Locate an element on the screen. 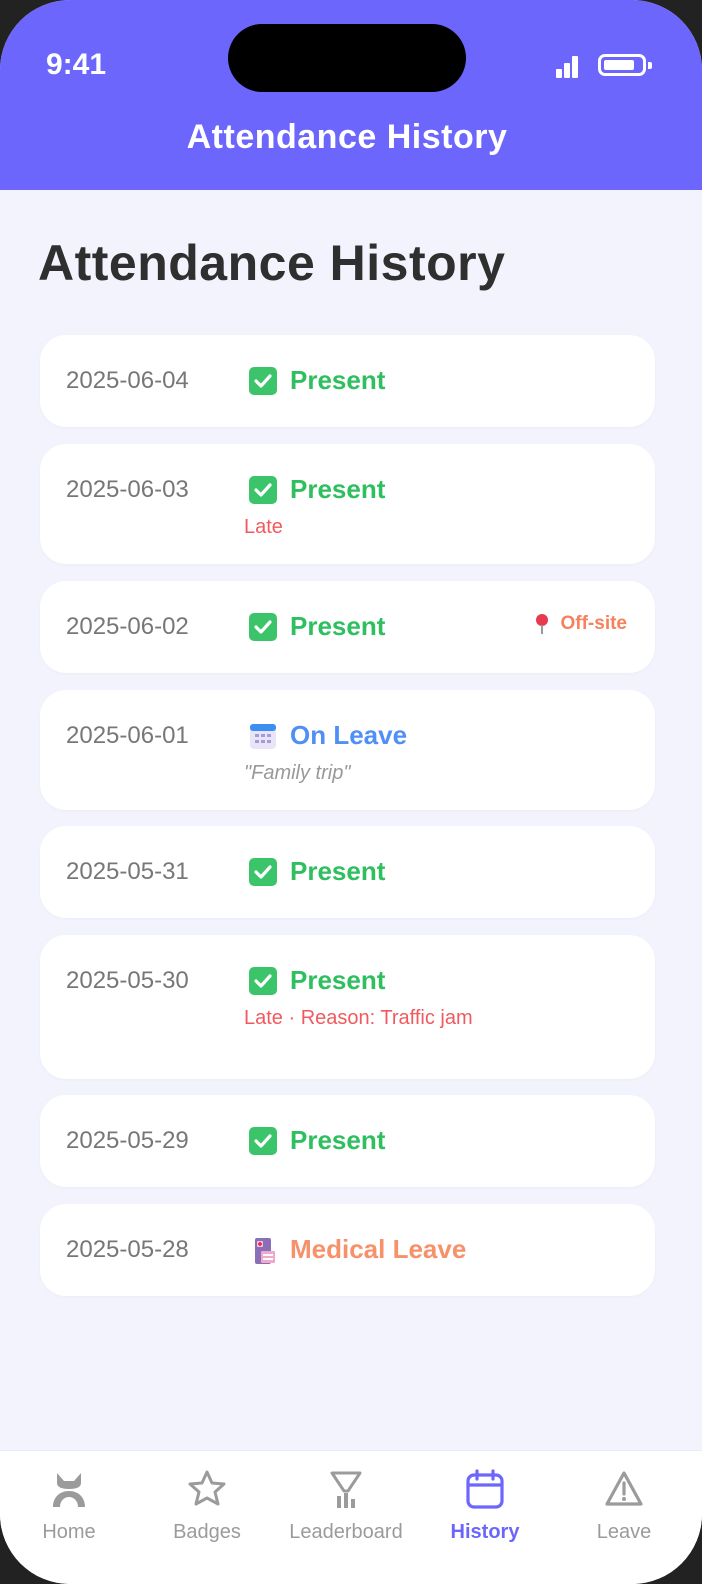  trophy-icon is located at coordinates (346, 1489).